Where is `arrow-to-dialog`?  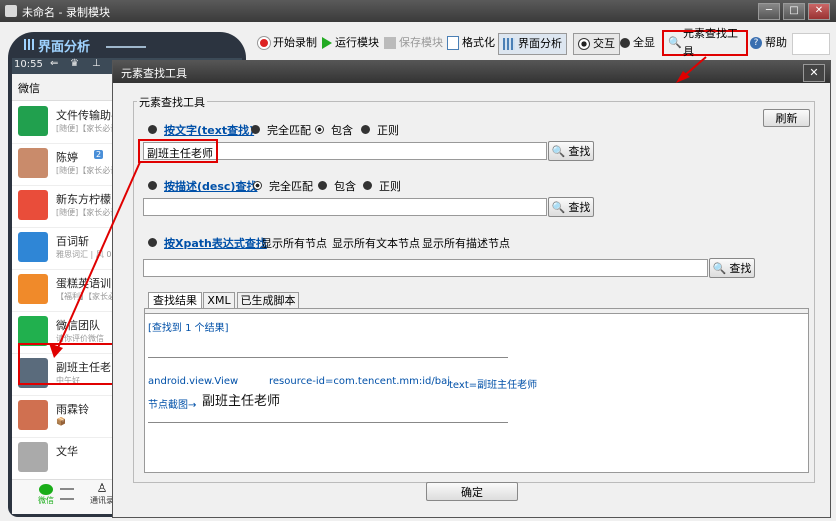
arrow-to-dialog is located at coordinates (695, 66).